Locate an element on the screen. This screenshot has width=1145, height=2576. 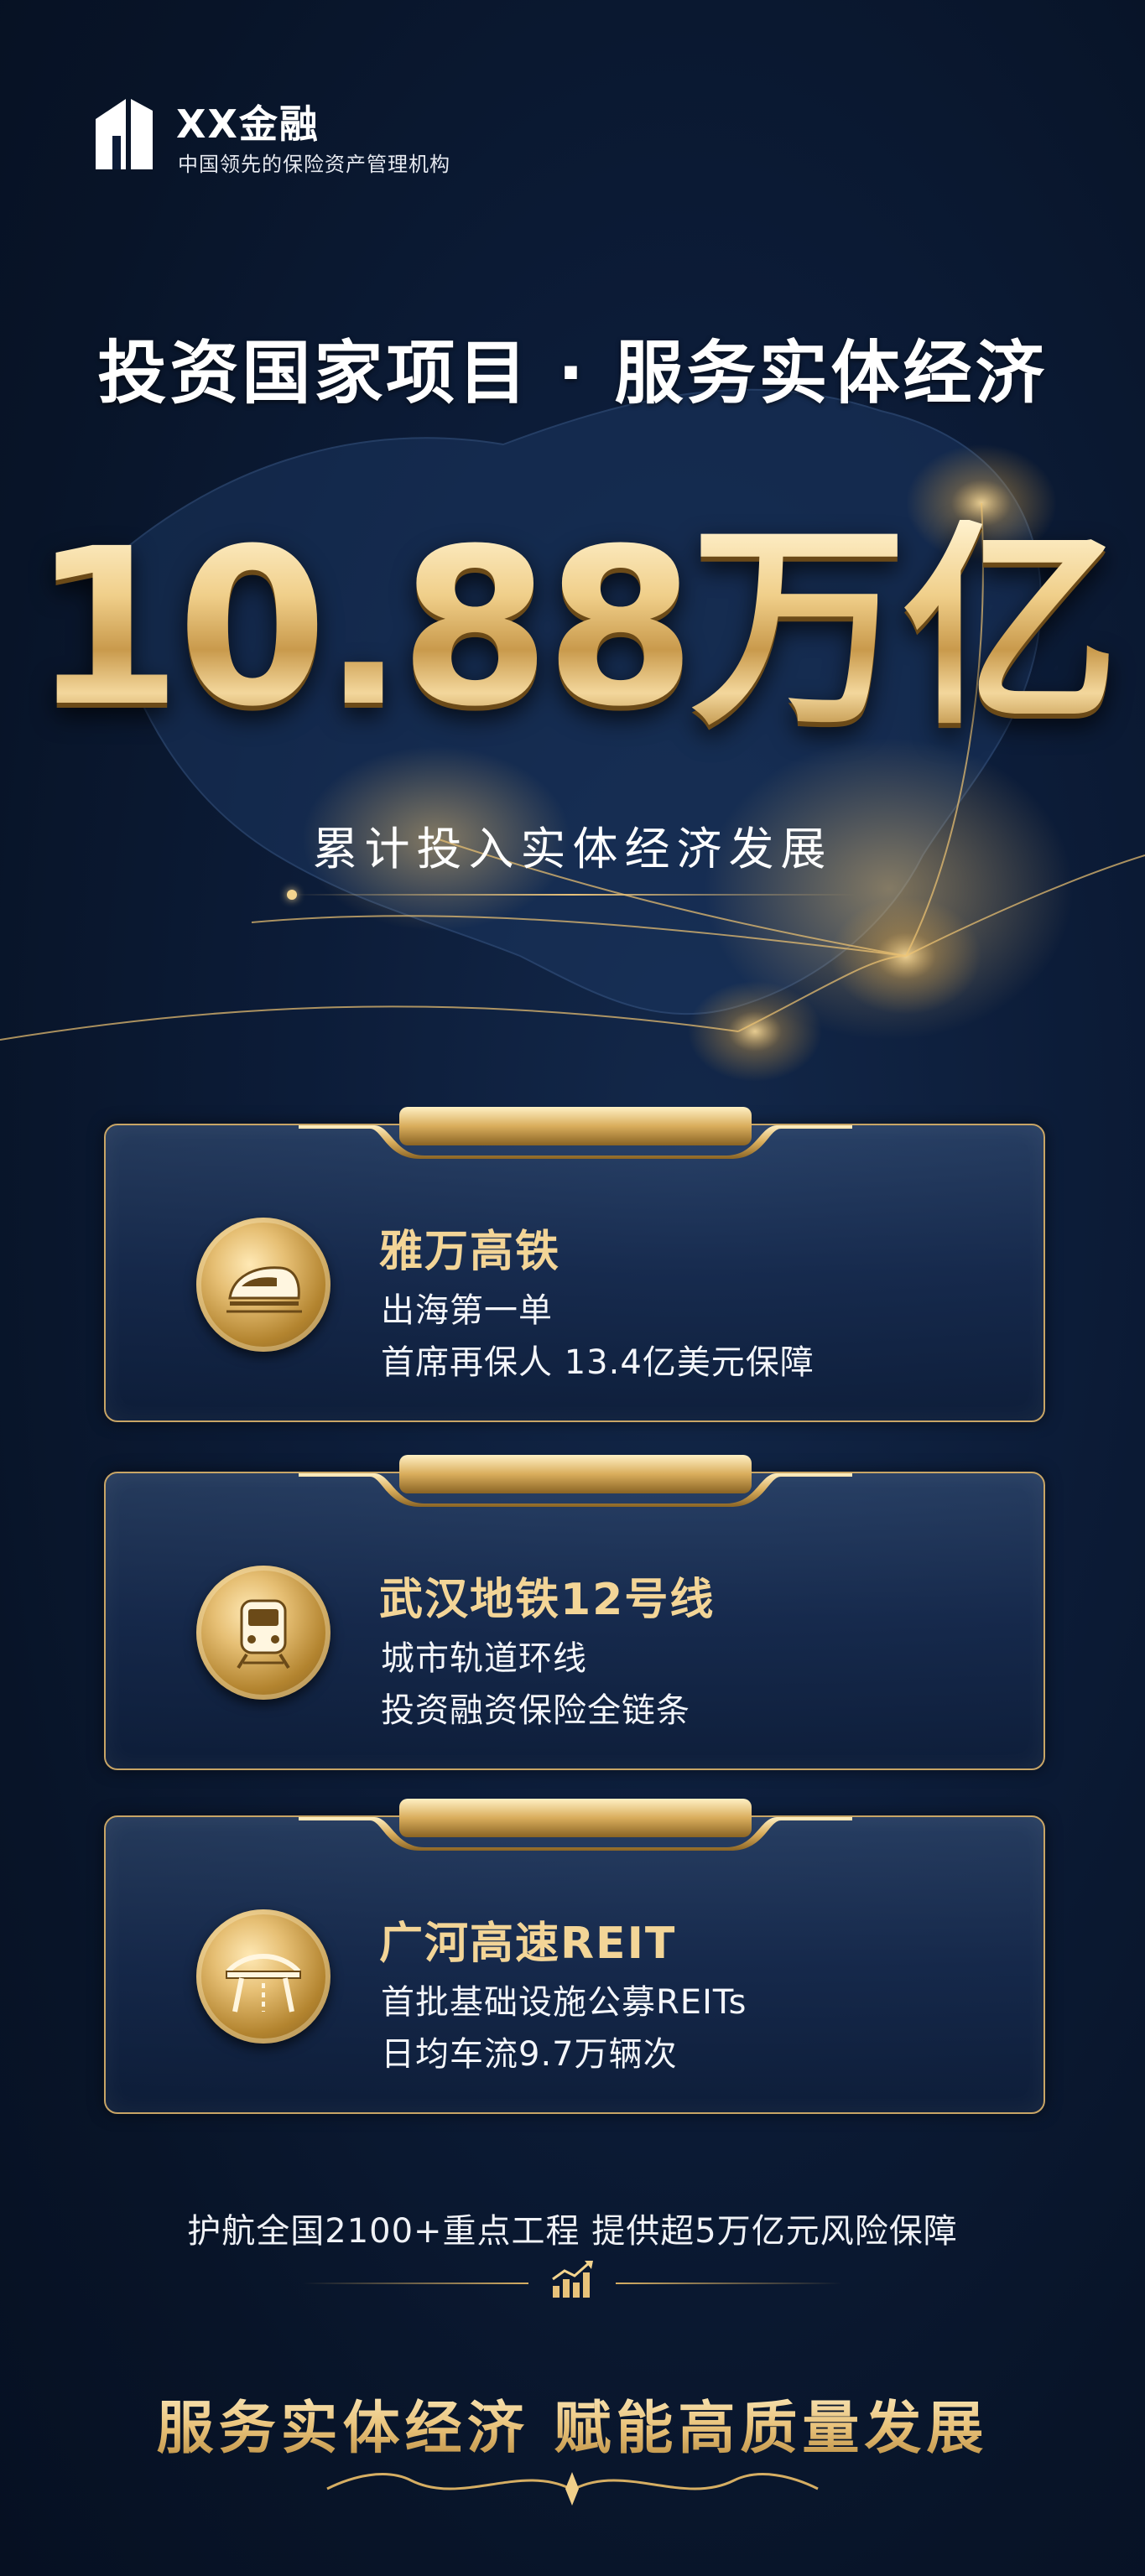
card-title: 广河高速REIT is located at coordinates (528, 1944).